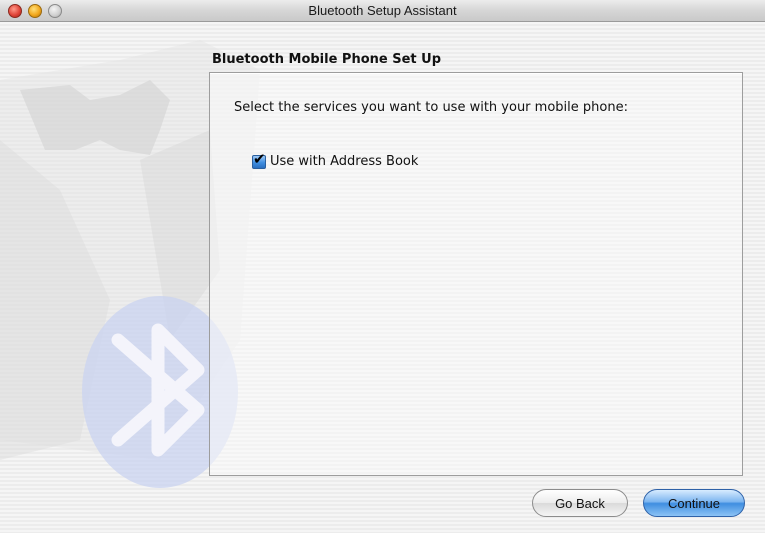 Image resolution: width=765 pixels, height=533 pixels. I want to click on title-bar: Bluetooth Setup Assistant, so click(382, 11).